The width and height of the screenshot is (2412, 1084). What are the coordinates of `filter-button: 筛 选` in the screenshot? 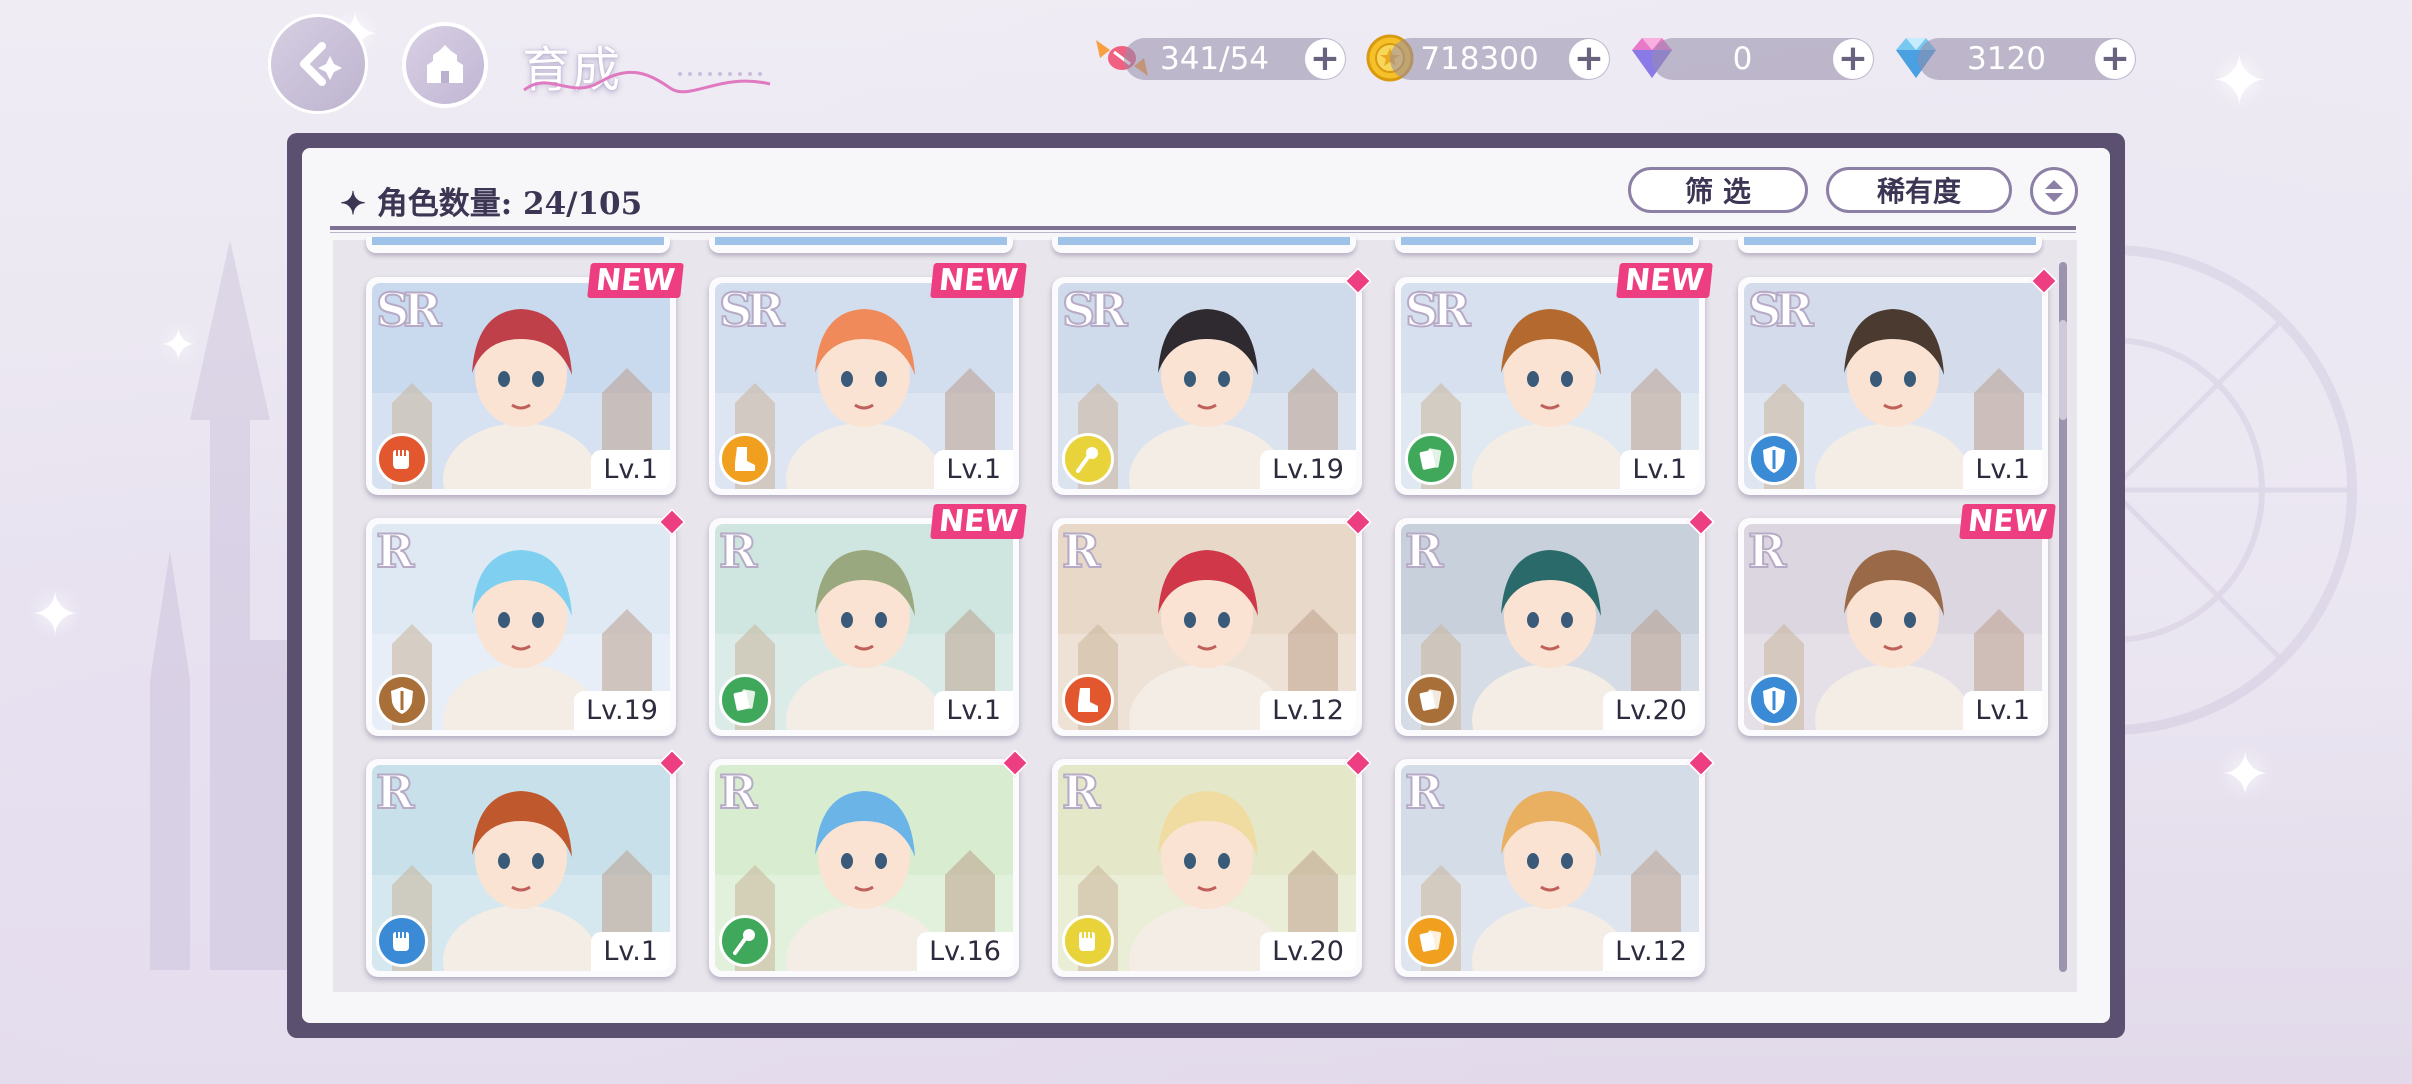 It's located at (1718, 190).